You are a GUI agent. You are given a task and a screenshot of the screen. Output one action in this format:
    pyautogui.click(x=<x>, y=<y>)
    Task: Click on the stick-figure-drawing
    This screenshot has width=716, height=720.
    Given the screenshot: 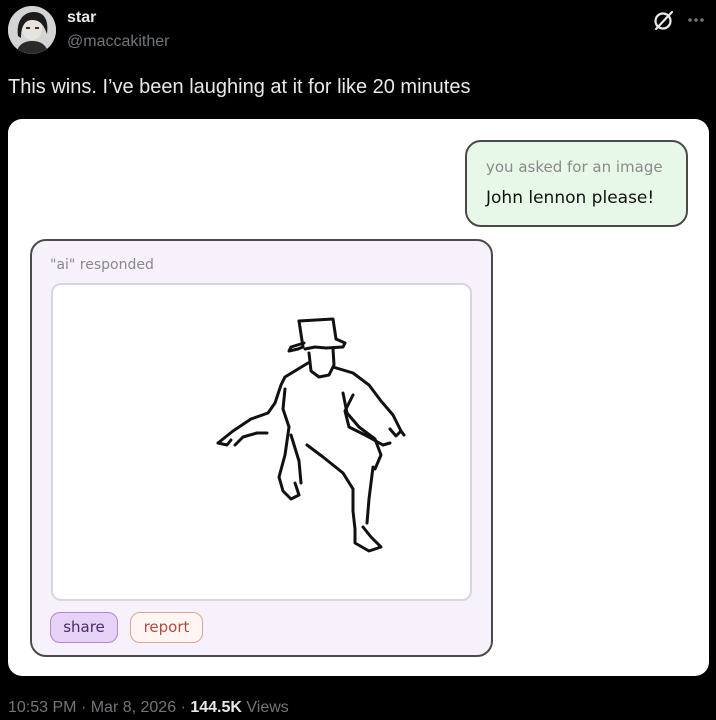 What is the action you would take?
    pyautogui.click(x=311, y=435)
    